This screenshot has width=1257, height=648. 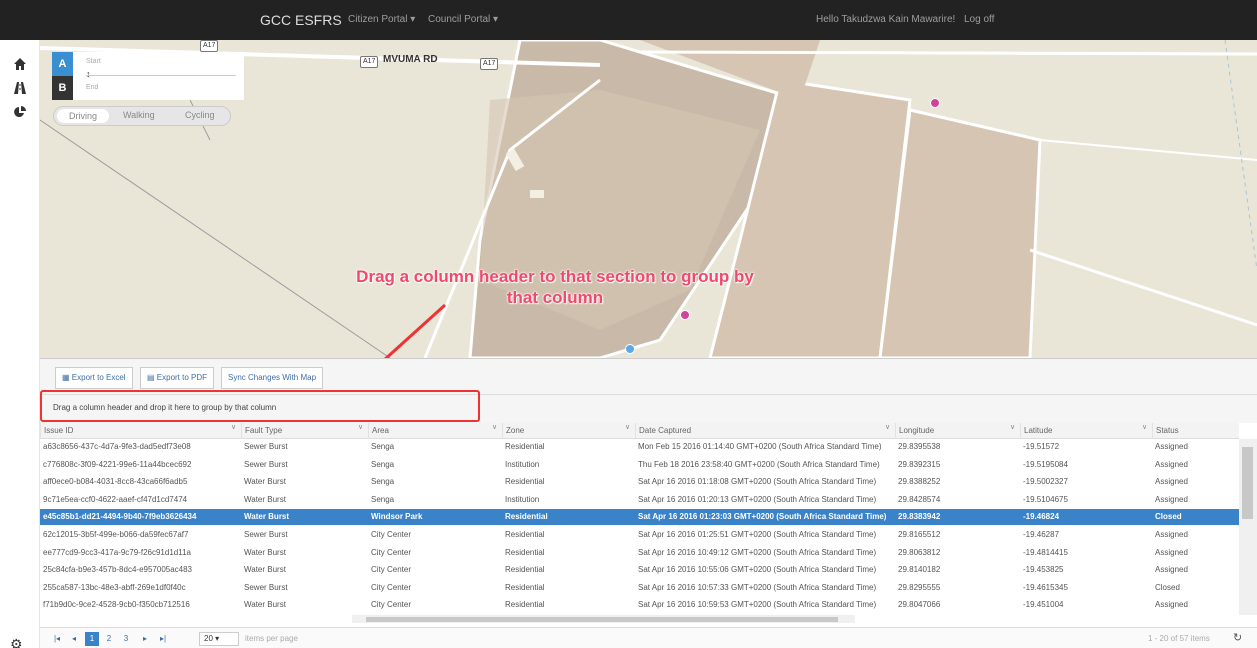 I want to click on travel-mode-selector: Driving Walking Cycling, so click(x=142, y=116).